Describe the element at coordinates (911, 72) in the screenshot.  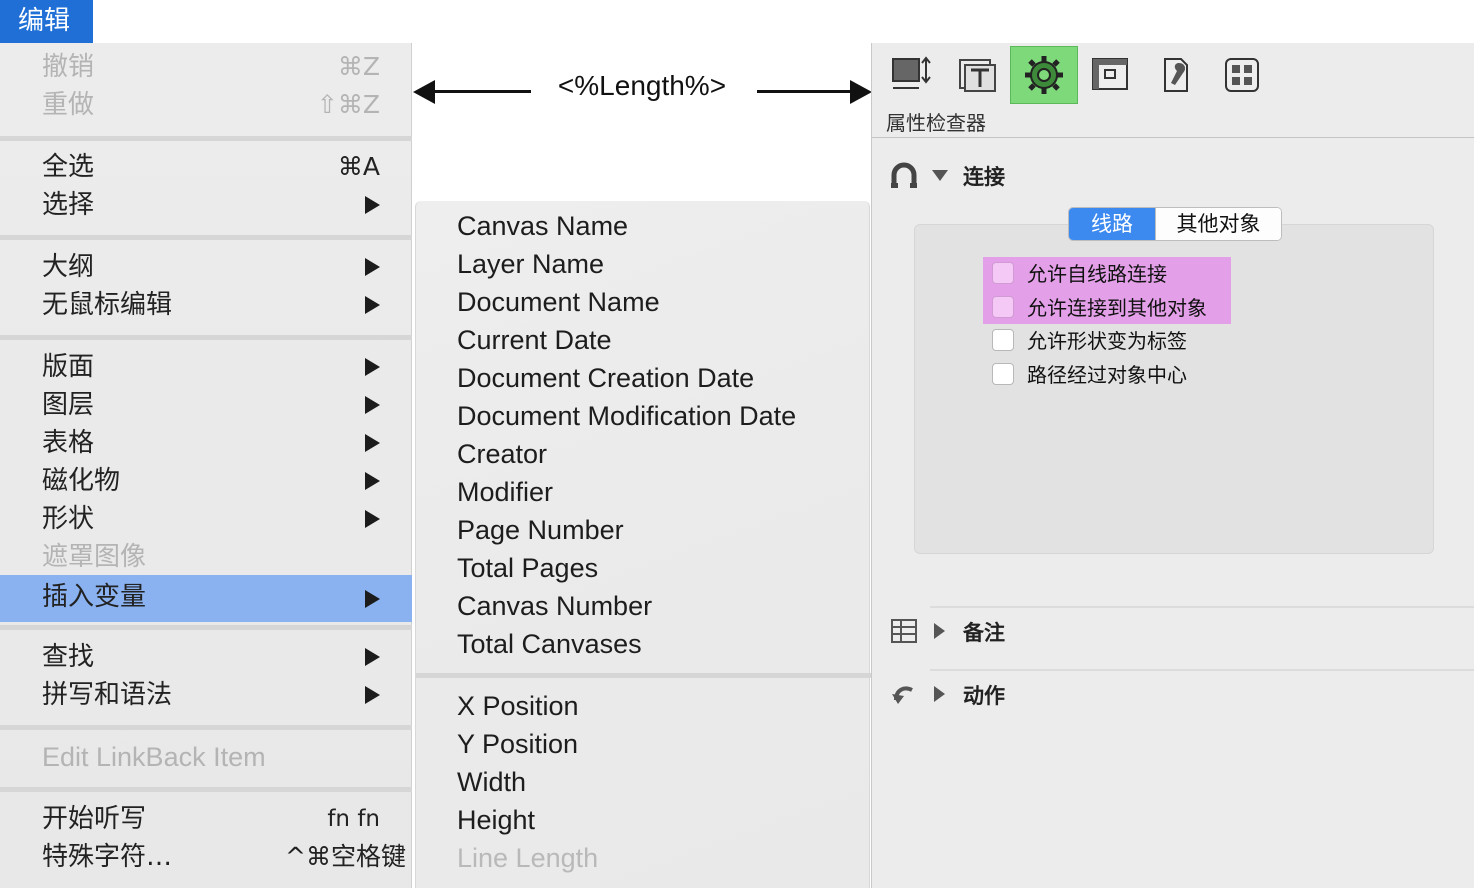
I see `geometry-icon` at that location.